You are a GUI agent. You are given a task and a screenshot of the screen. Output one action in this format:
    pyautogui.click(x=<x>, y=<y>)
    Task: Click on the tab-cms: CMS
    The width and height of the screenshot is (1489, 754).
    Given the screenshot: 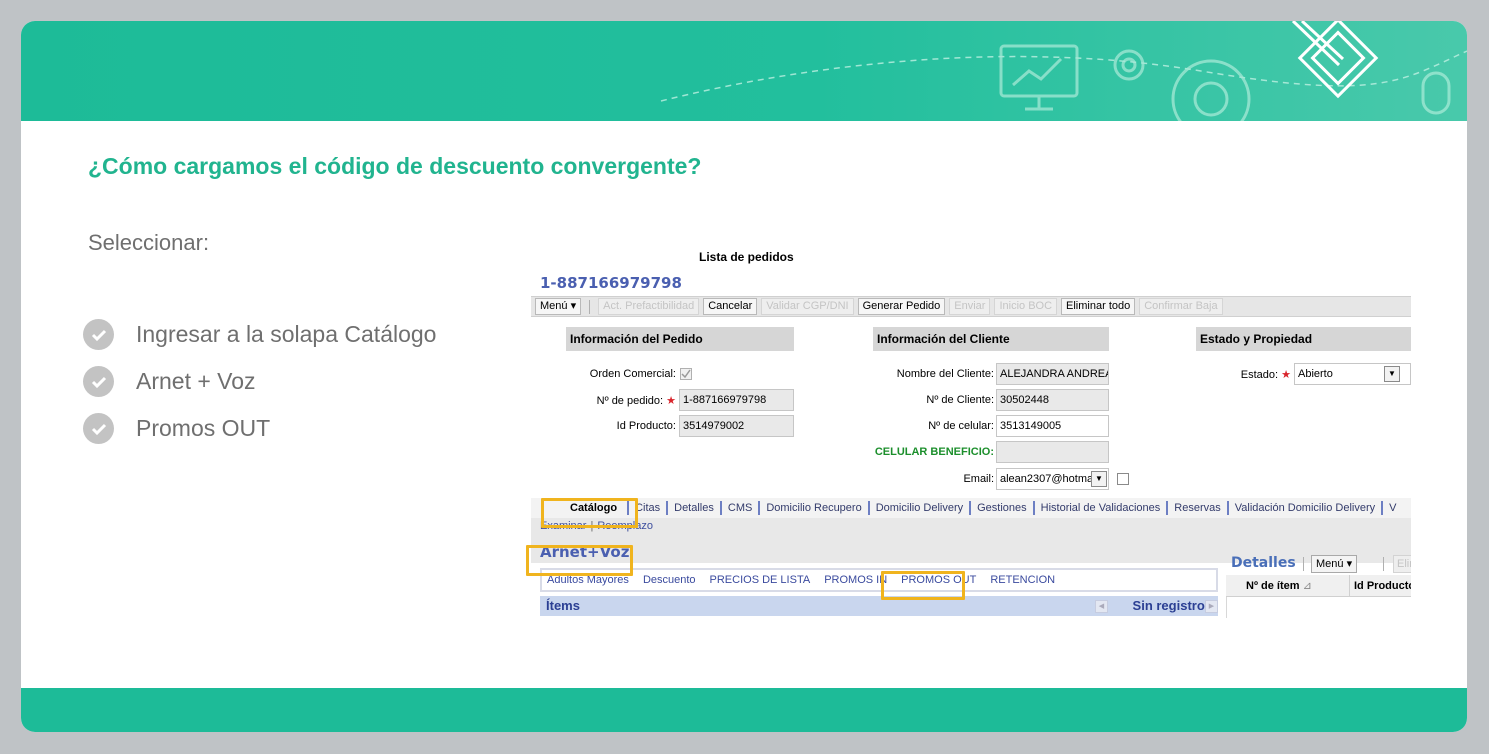 What is the action you would take?
    pyautogui.click(x=738, y=508)
    